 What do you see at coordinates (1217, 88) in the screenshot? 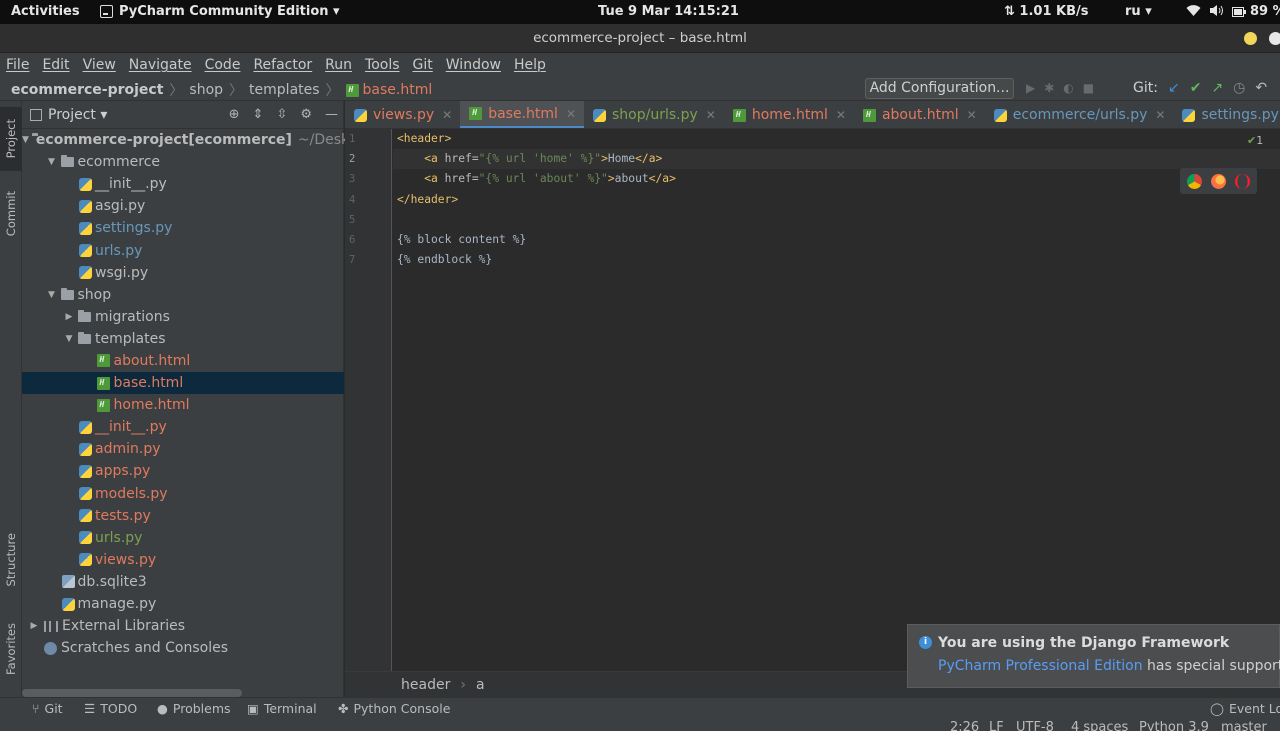
I see `git-push-icon: ↗` at bounding box center [1217, 88].